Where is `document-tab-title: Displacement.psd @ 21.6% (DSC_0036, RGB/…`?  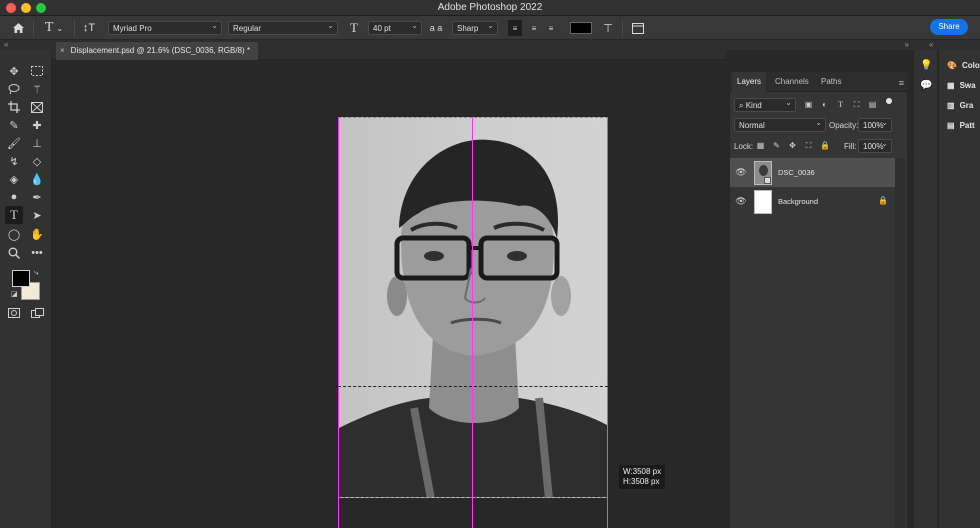 document-tab-title: Displacement.psd @ 21.6% (DSC_0036, RGB/… is located at coordinates (160, 50).